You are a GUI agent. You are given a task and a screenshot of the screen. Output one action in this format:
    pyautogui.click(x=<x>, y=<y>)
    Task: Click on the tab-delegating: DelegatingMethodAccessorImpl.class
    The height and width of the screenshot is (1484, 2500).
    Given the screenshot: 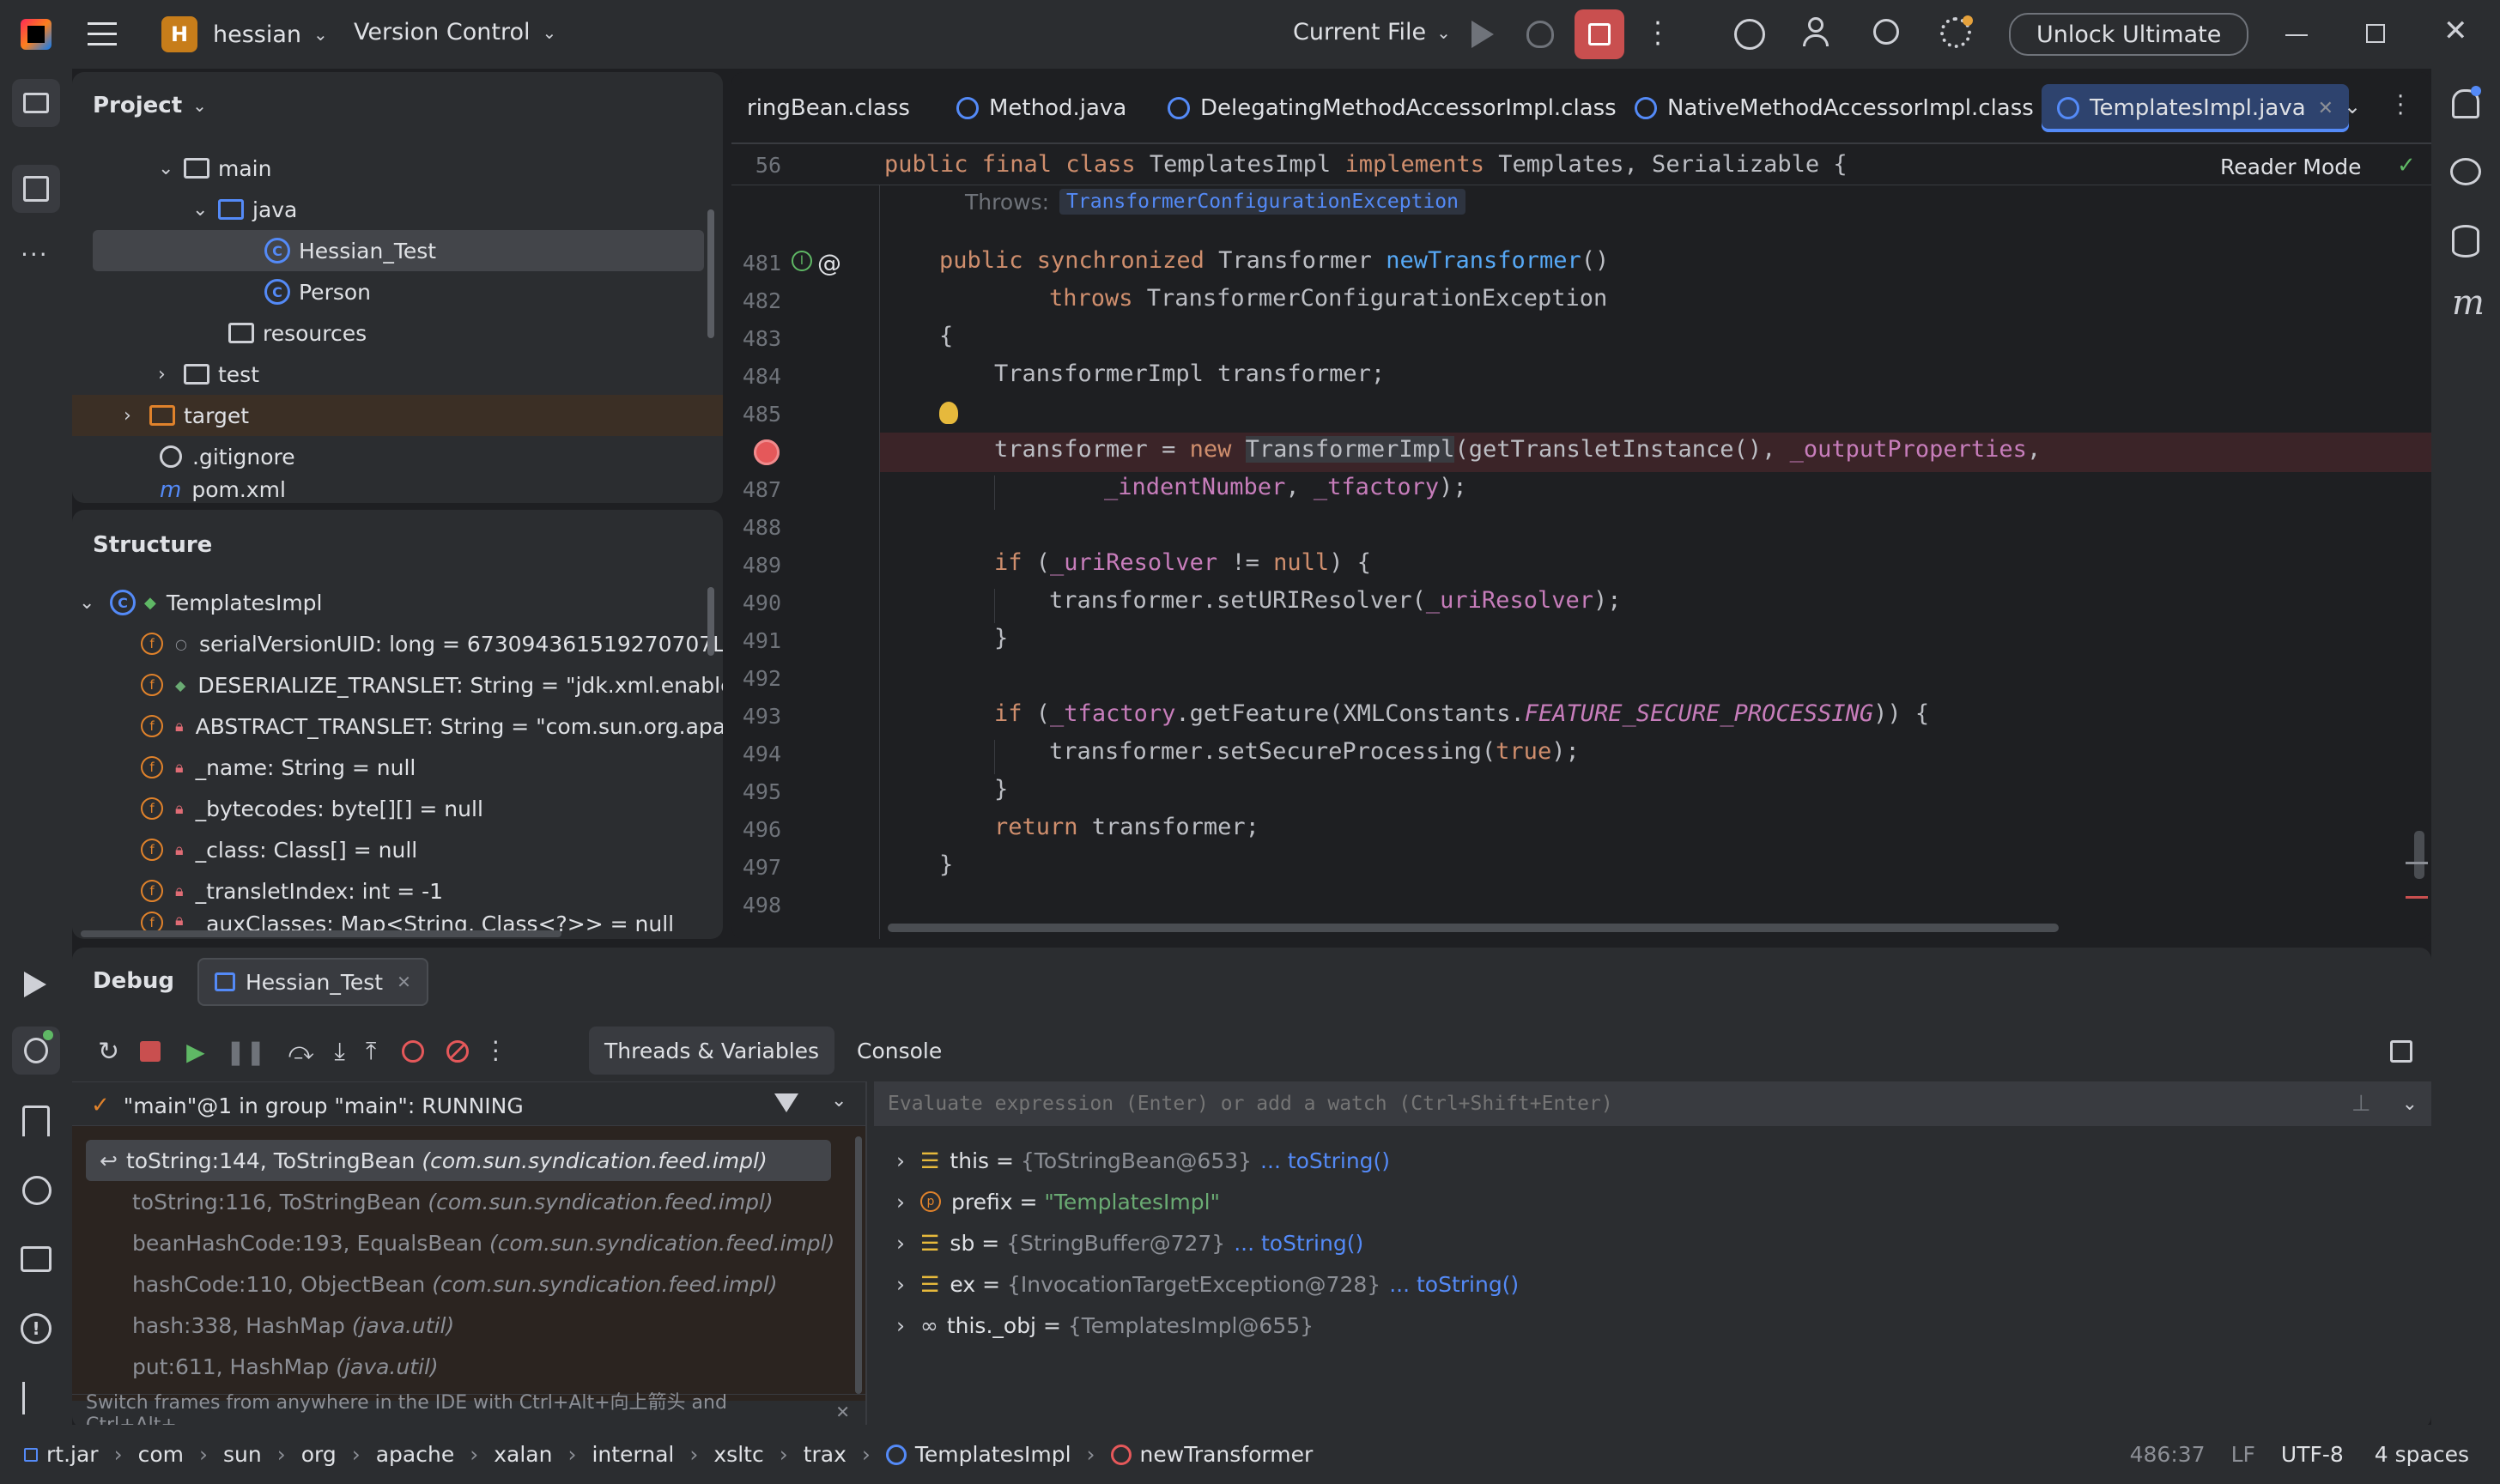 What is the action you would take?
    pyautogui.click(x=1392, y=108)
    